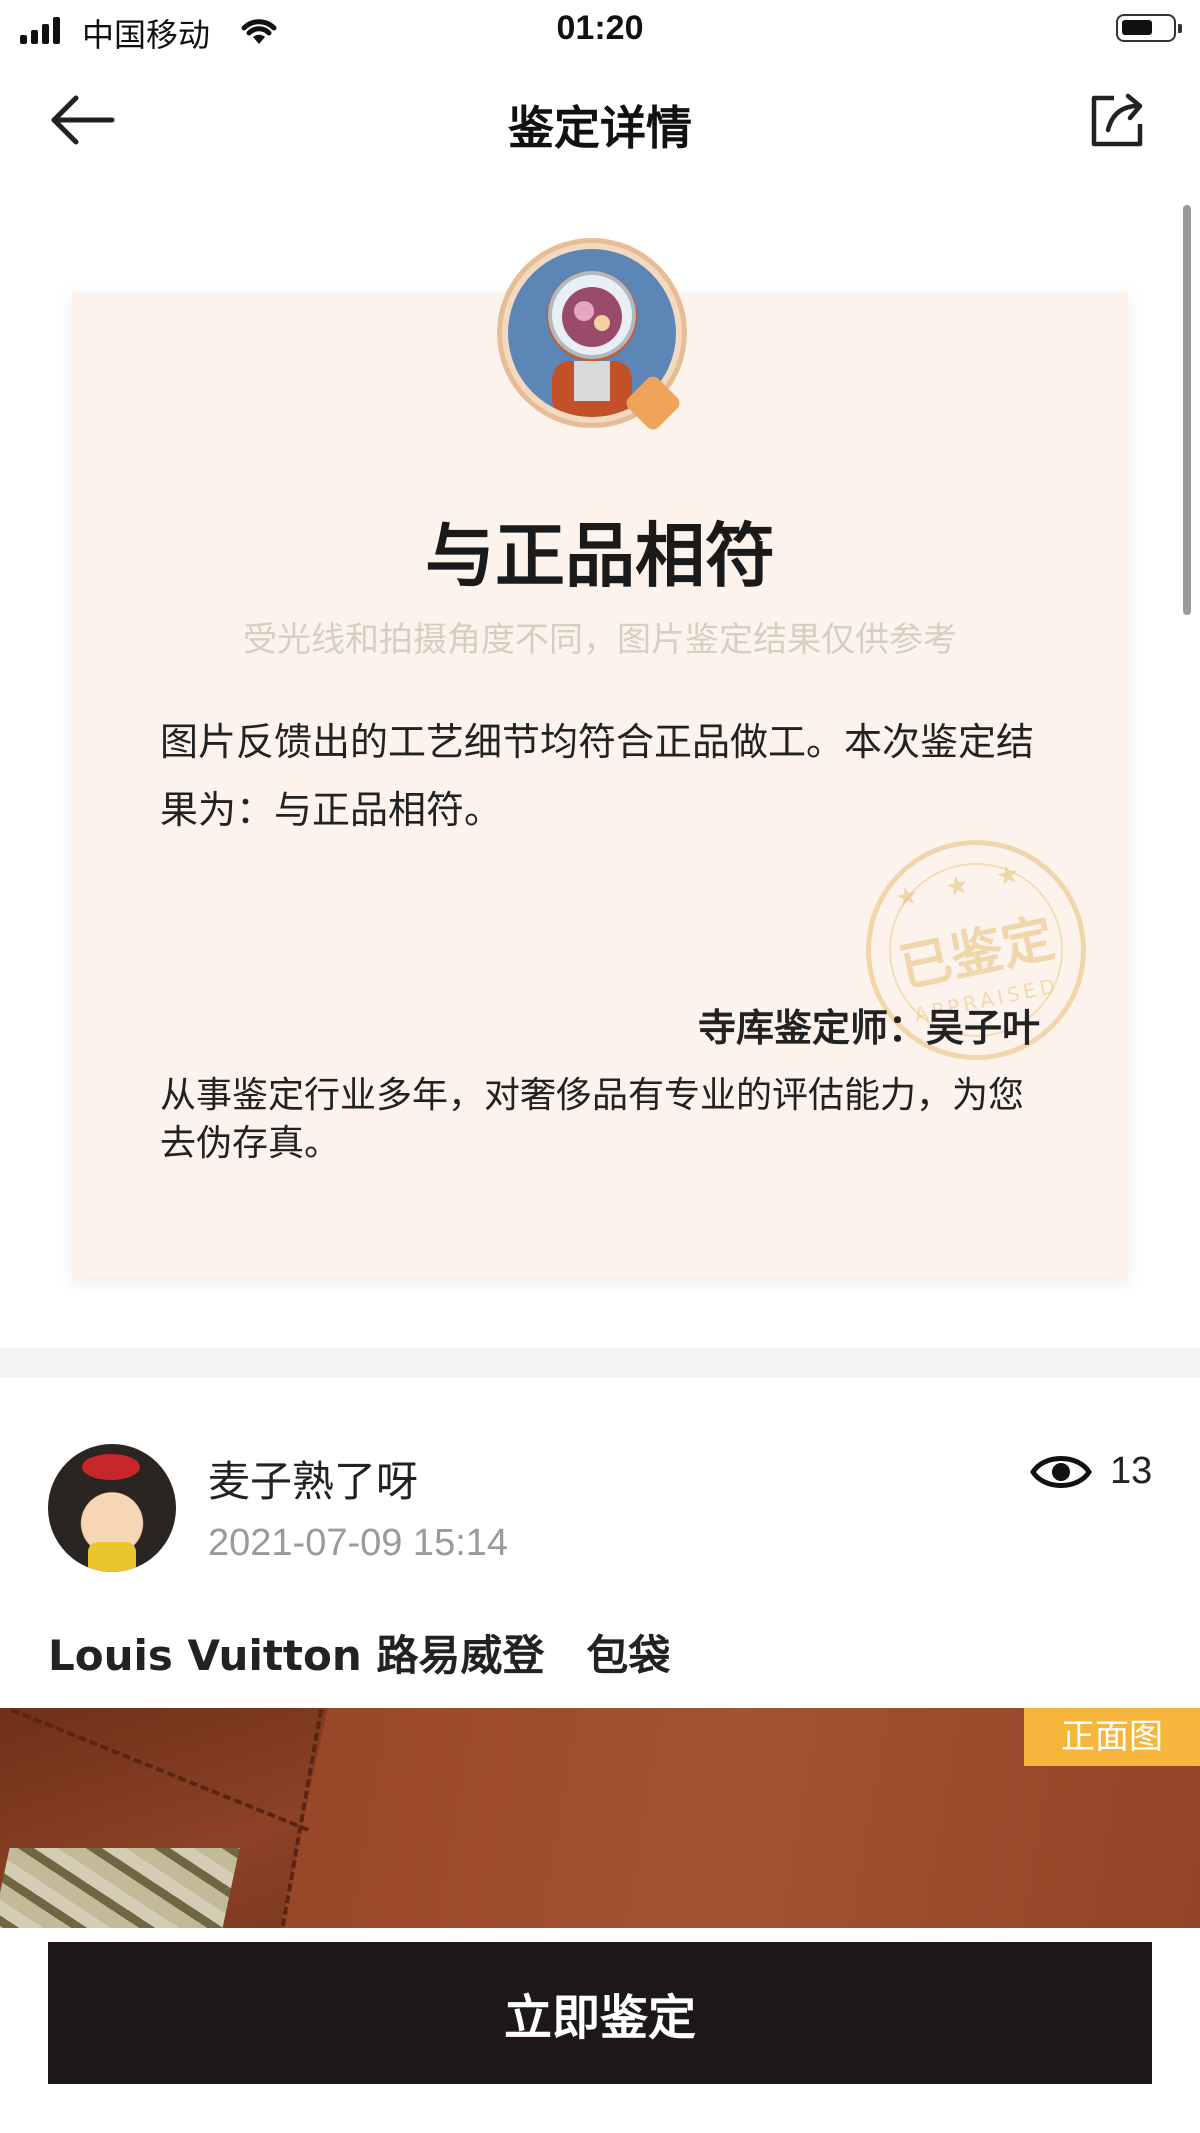 This screenshot has height=2133, width=1200. I want to click on page-title: 鉴定详情, so click(600, 128).